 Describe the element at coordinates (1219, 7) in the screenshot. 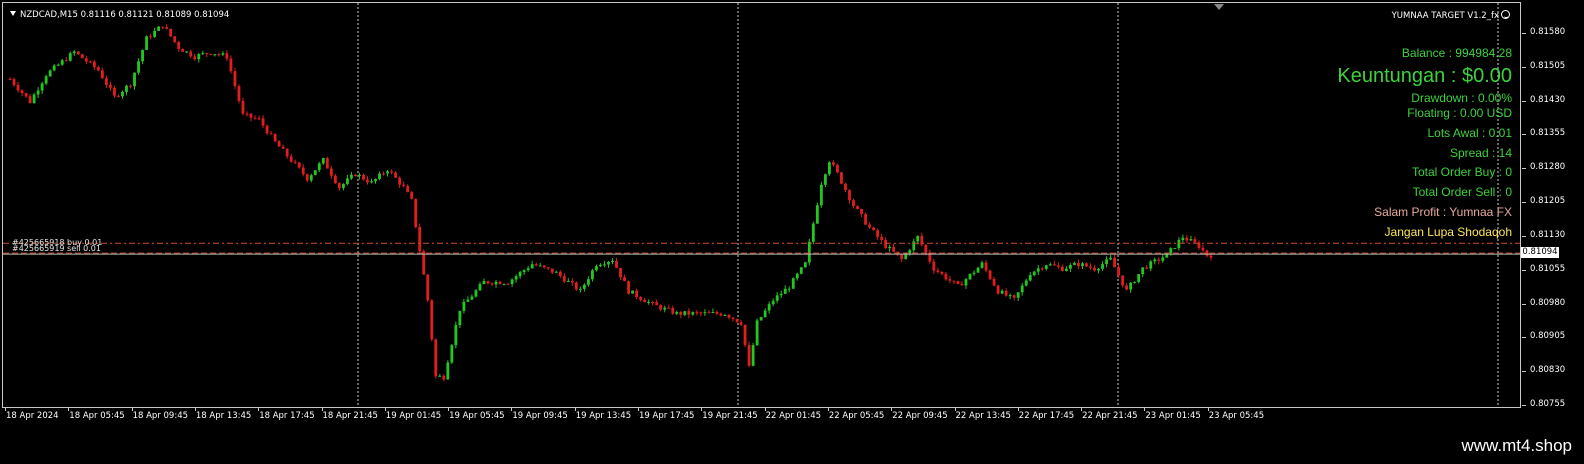

I see `chart-shift-marker-icon` at that location.